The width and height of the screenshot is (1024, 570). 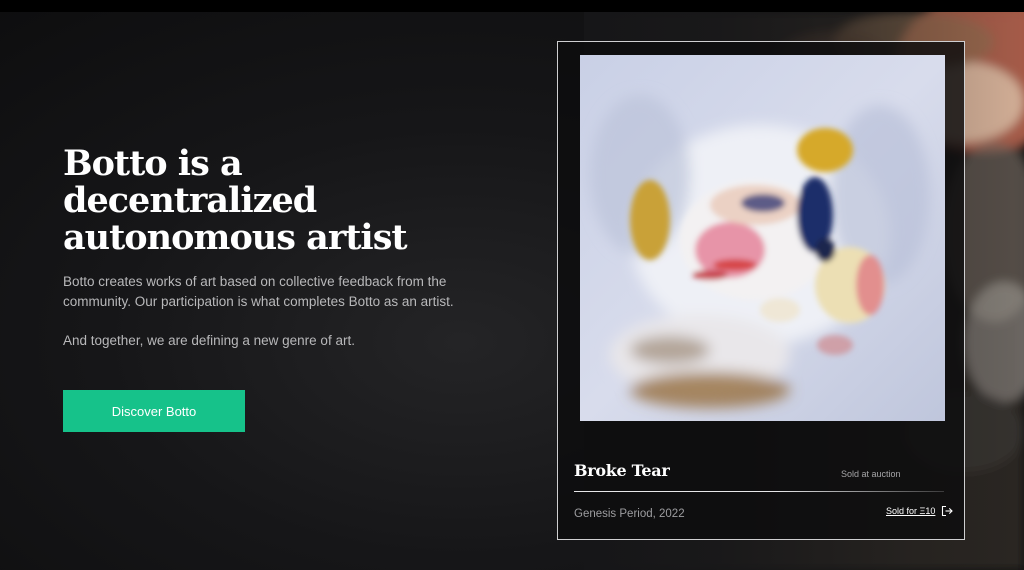 What do you see at coordinates (512, 6) in the screenshot?
I see `top-bar` at bounding box center [512, 6].